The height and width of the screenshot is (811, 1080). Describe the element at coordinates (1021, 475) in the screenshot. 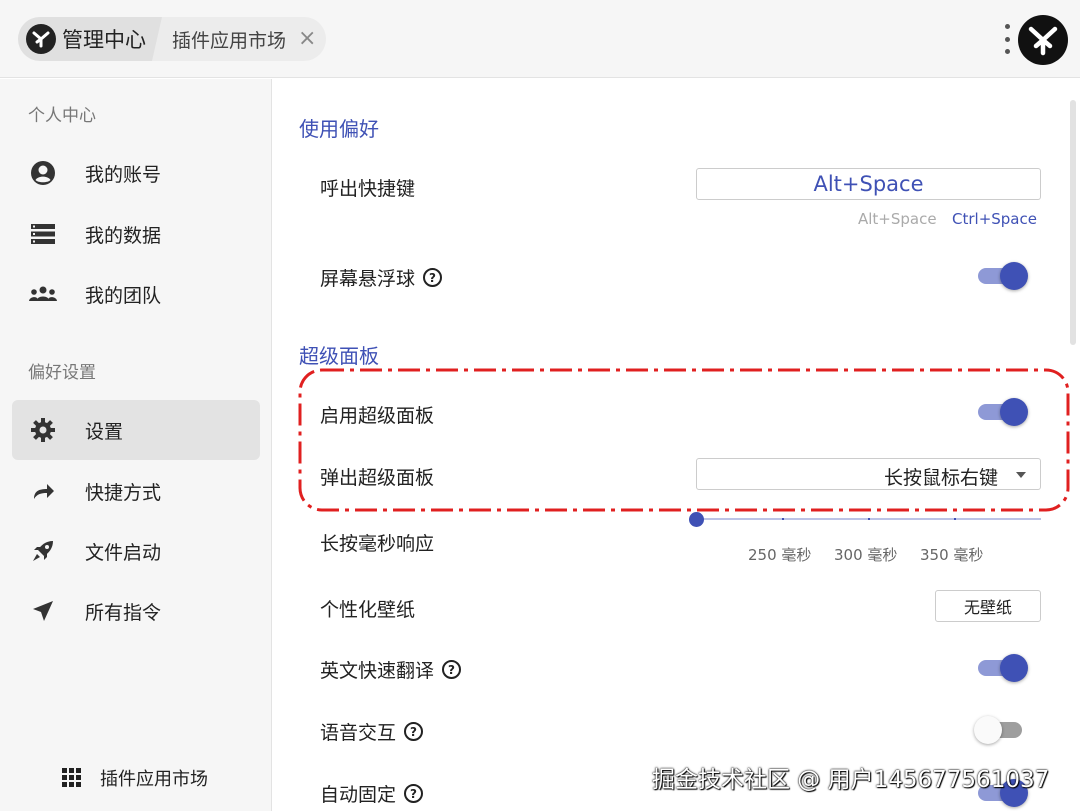

I see `chevron-down-icon` at that location.